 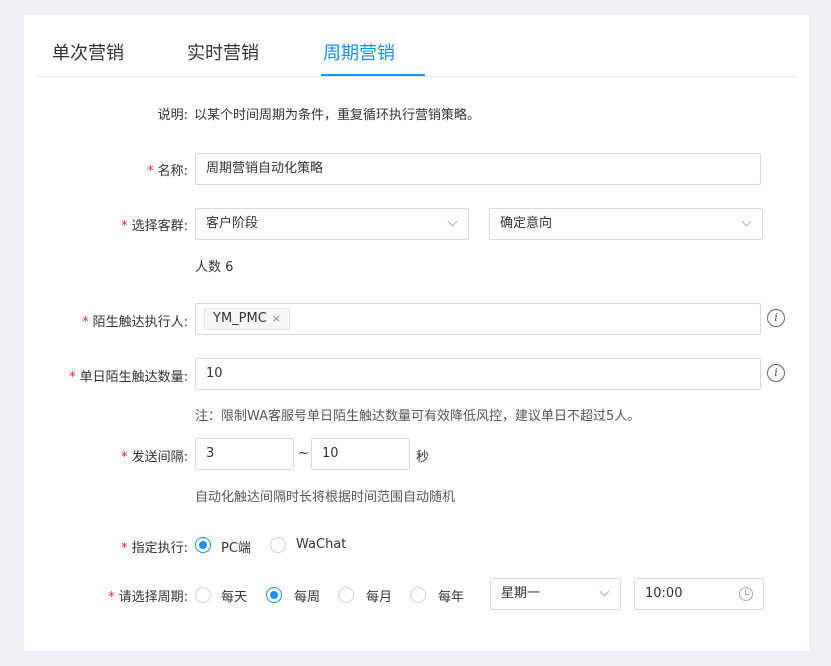 I want to click on weekday-value: 星期一, so click(x=521, y=593).